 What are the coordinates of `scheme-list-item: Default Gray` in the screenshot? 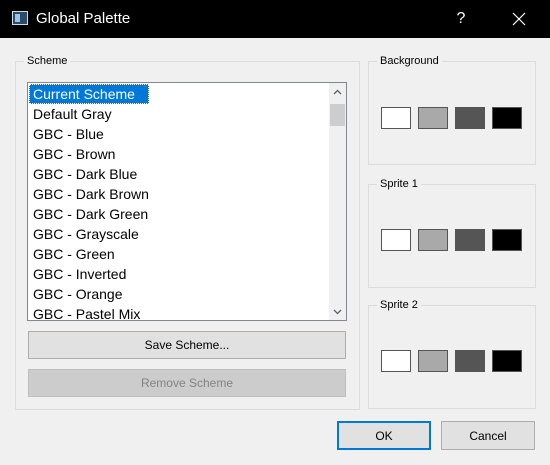 It's located at (179, 114).